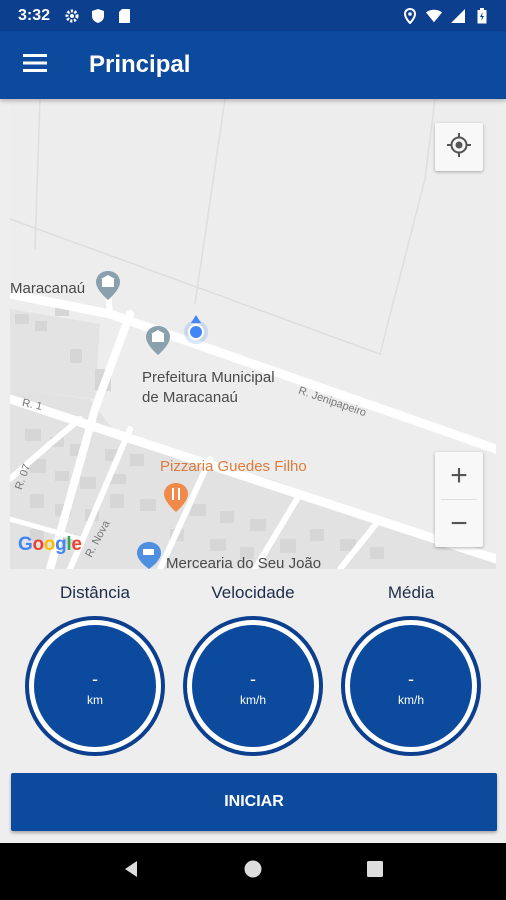 Image resolution: width=506 pixels, height=900 pixels. I want to click on status-bar: 3:32, so click(253, 15).